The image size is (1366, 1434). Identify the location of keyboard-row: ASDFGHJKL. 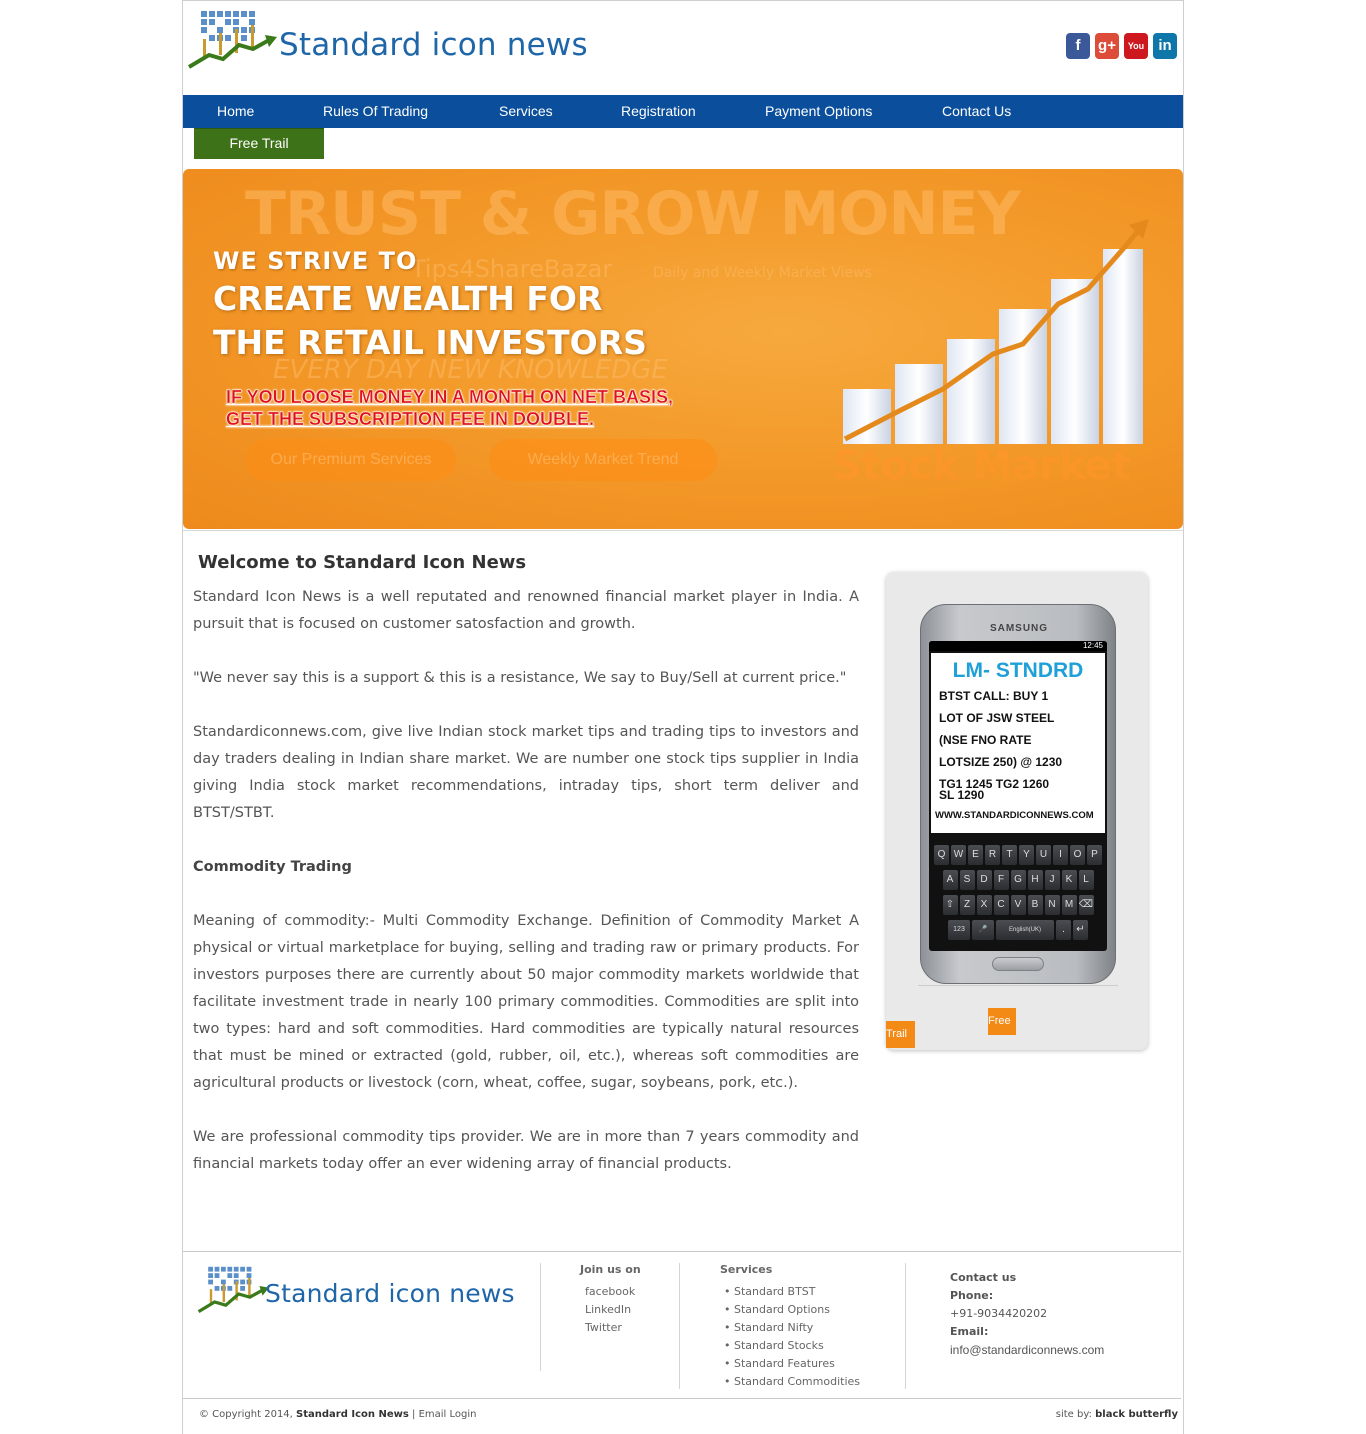
(1018, 880).